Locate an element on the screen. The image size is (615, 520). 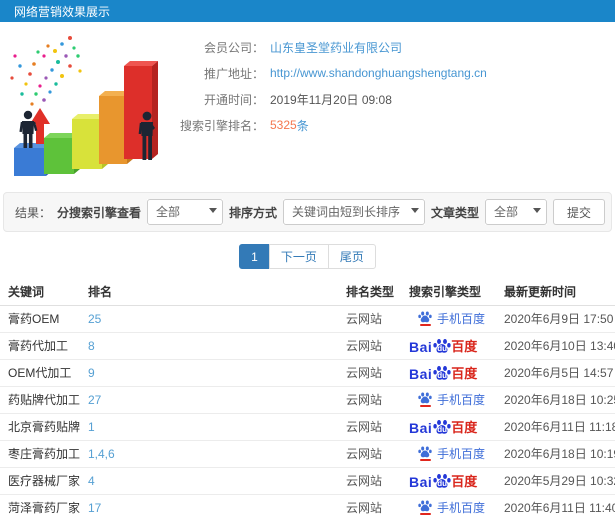
rank-cell: 4 is located at coordinates (213, 481).